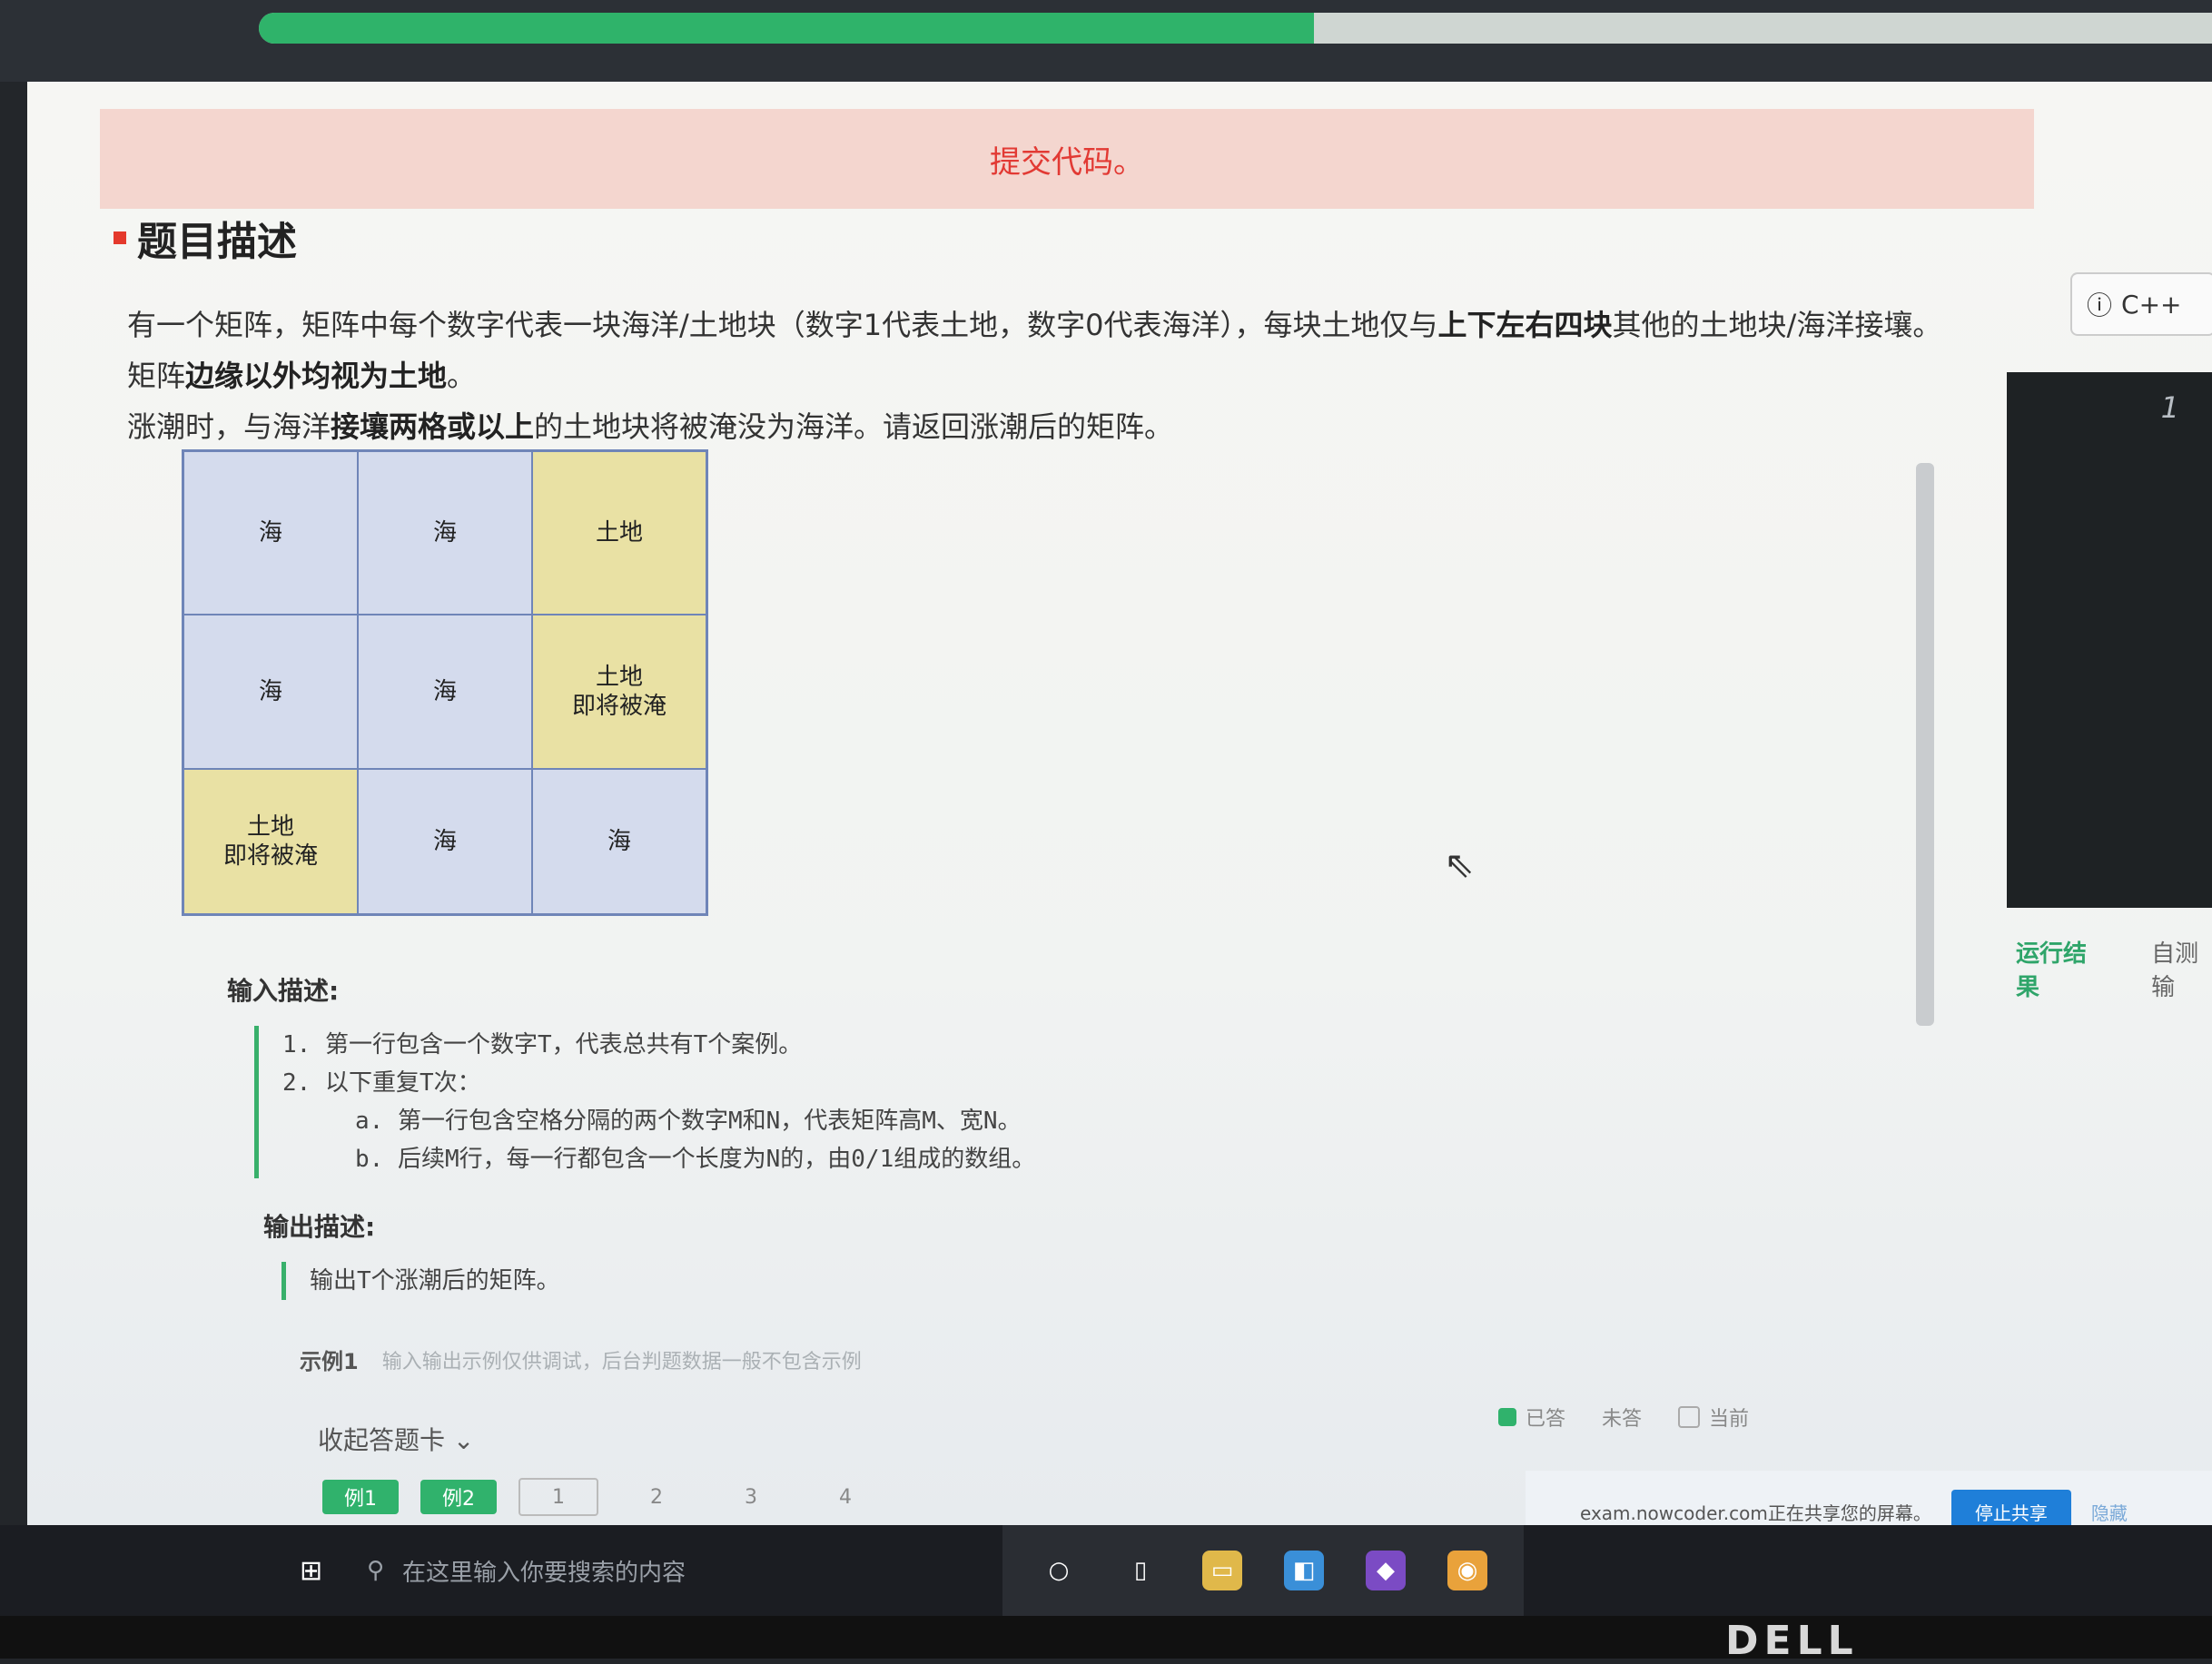  What do you see at coordinates (1067, 162) in the screenshot?
I see `submit-code-label: 提交代码。` at bounding box center [1067, 162].